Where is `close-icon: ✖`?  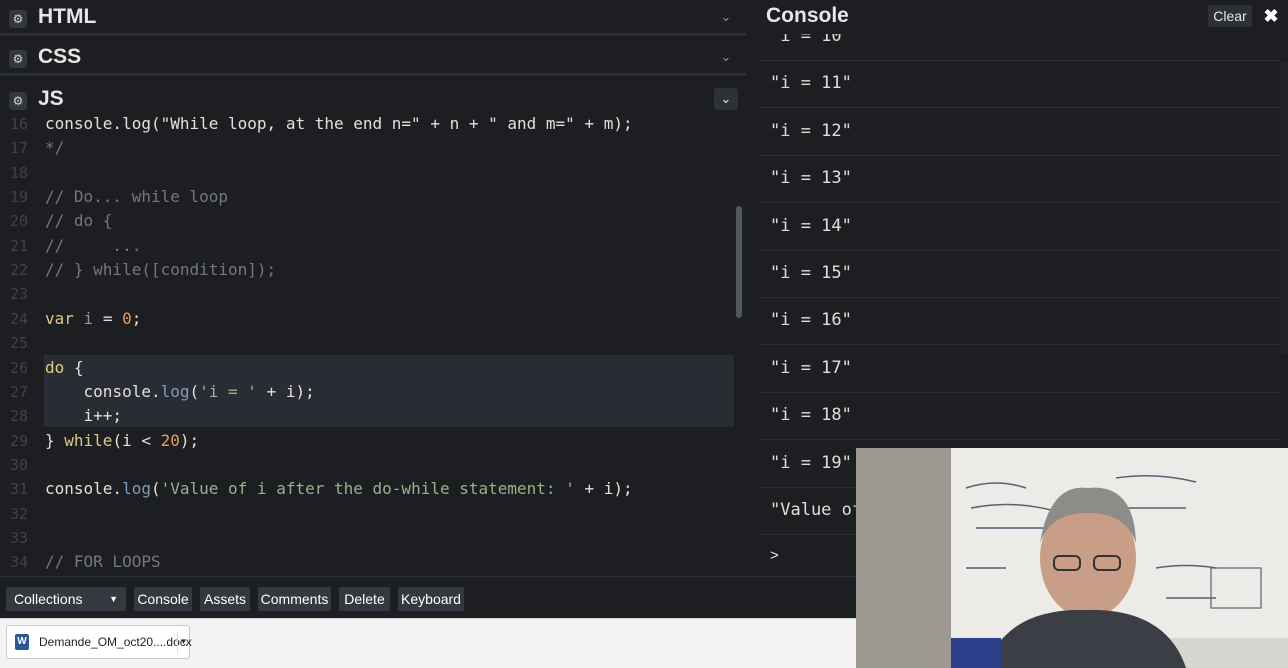
close-icon: ✖ is located at coordinates (1271, 16).